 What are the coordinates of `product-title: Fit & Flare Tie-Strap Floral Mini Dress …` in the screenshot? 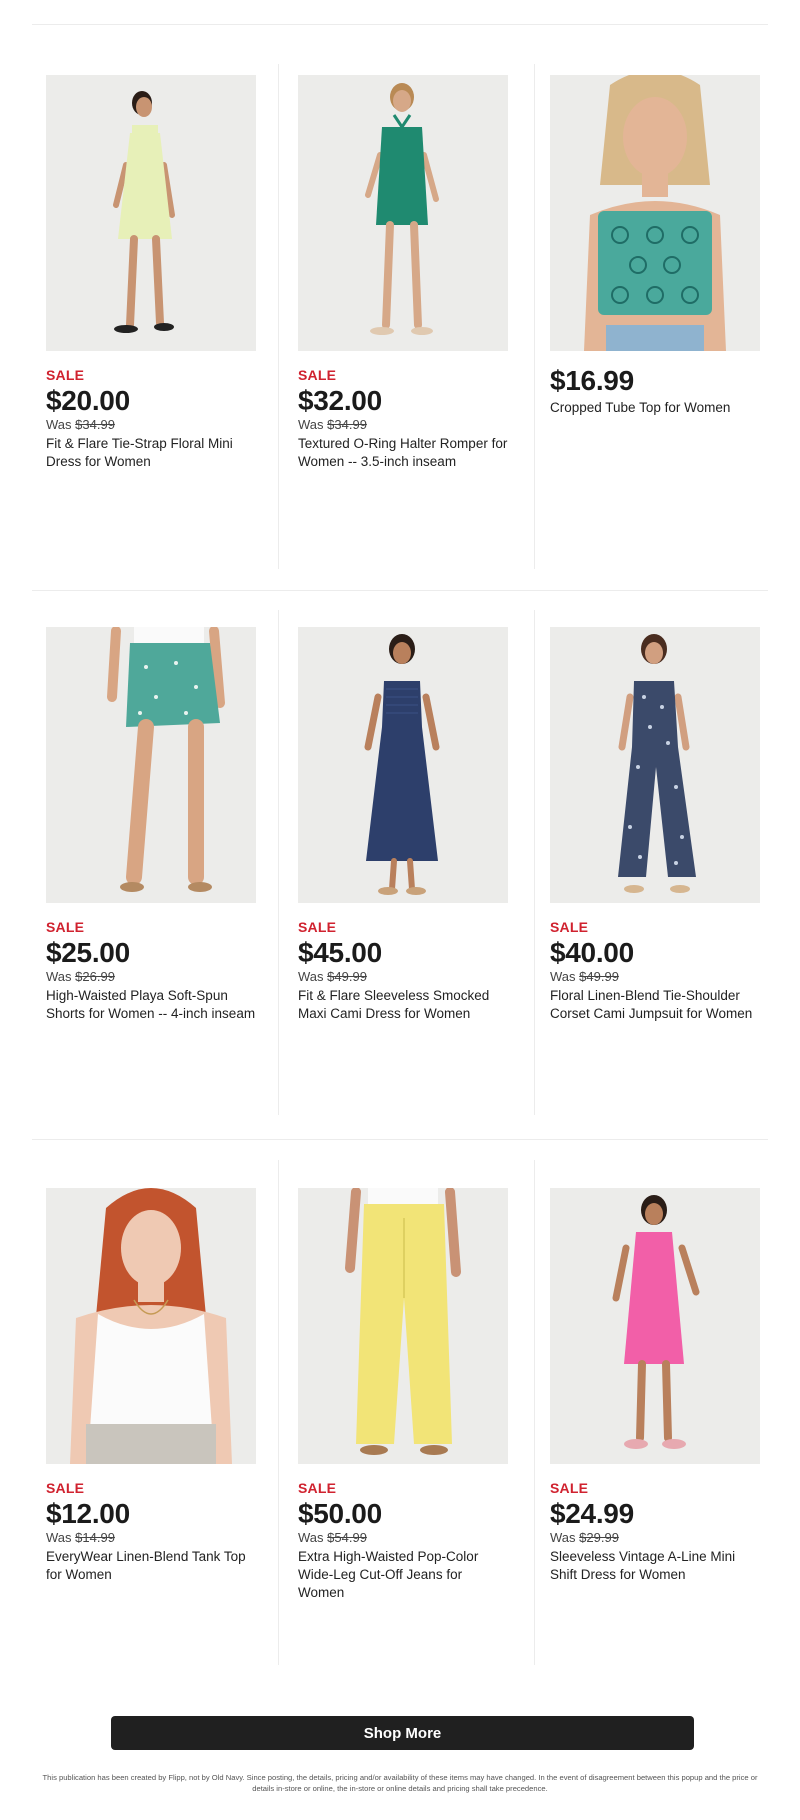 It's located at (151, 453).